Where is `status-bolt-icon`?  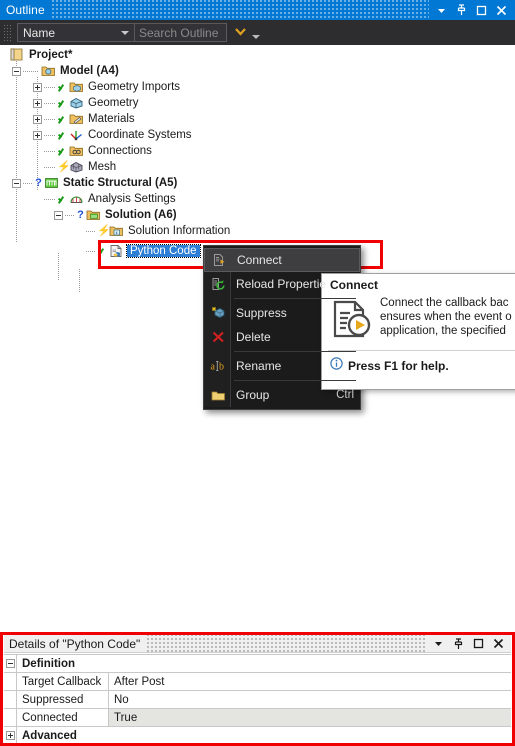 status-bolt-icon is located at coordinates (104, 230).